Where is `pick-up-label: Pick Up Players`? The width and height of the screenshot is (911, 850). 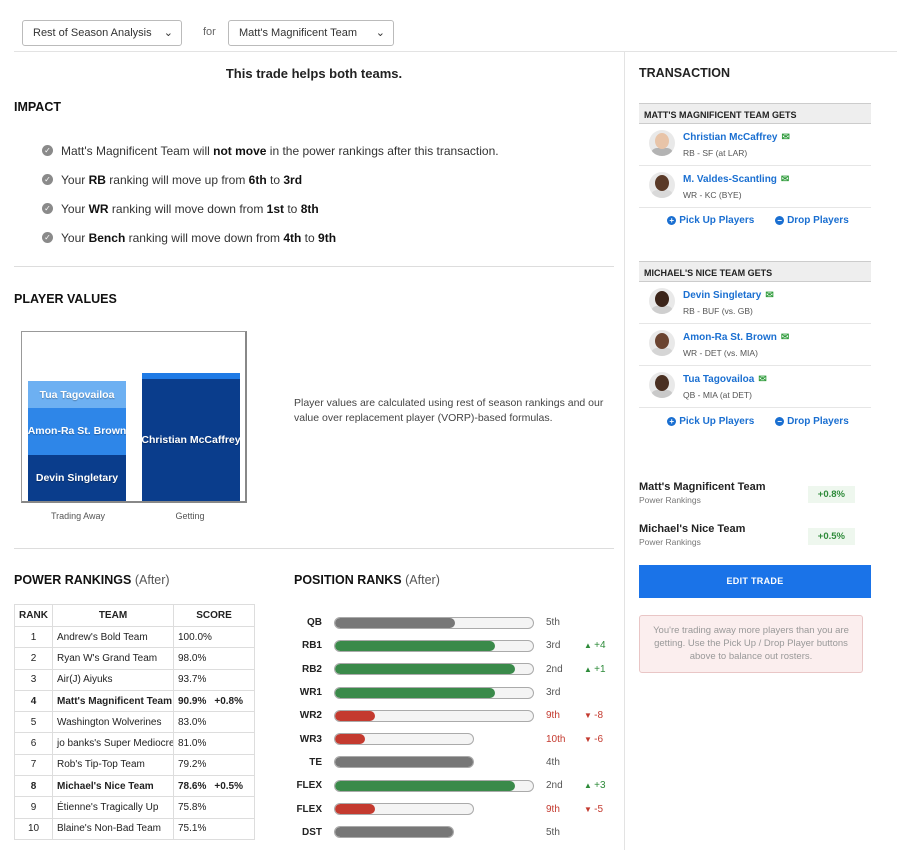
pick-up-label: Pick Up Players is located at coordinates (717, 220).